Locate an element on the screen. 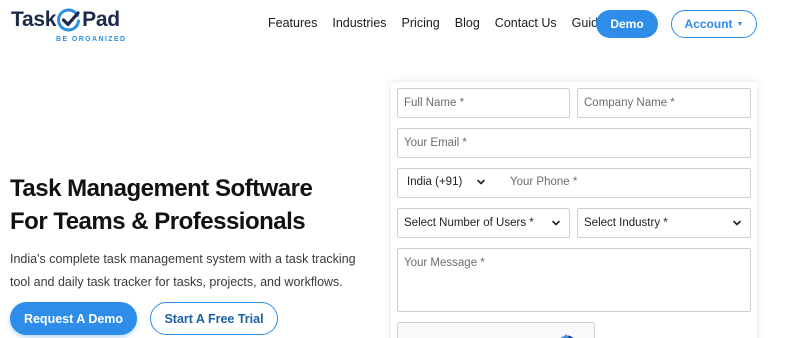 The image size is (800, 338). recaptcha-widget is located at coordinates (496, 330).